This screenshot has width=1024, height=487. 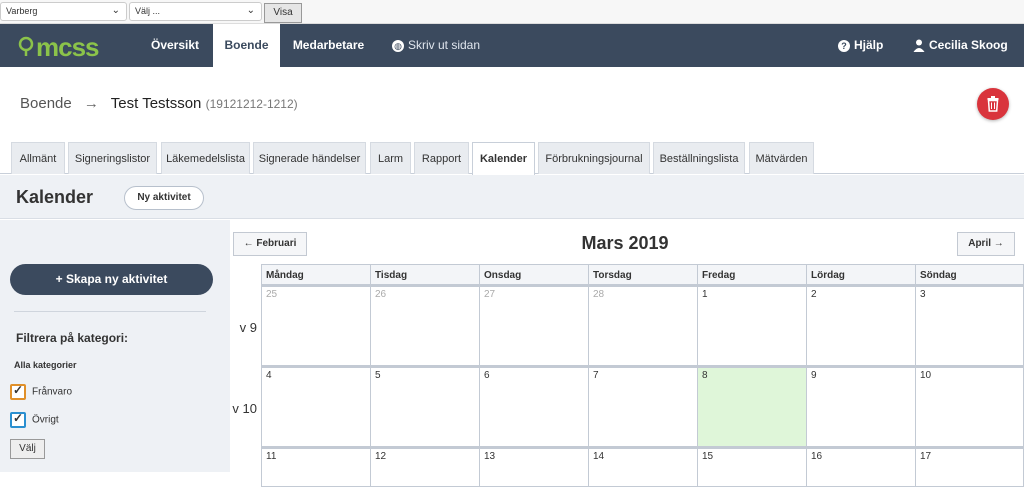 I want to click on calendar-day-cell: 28, so click(x=643, y=325).